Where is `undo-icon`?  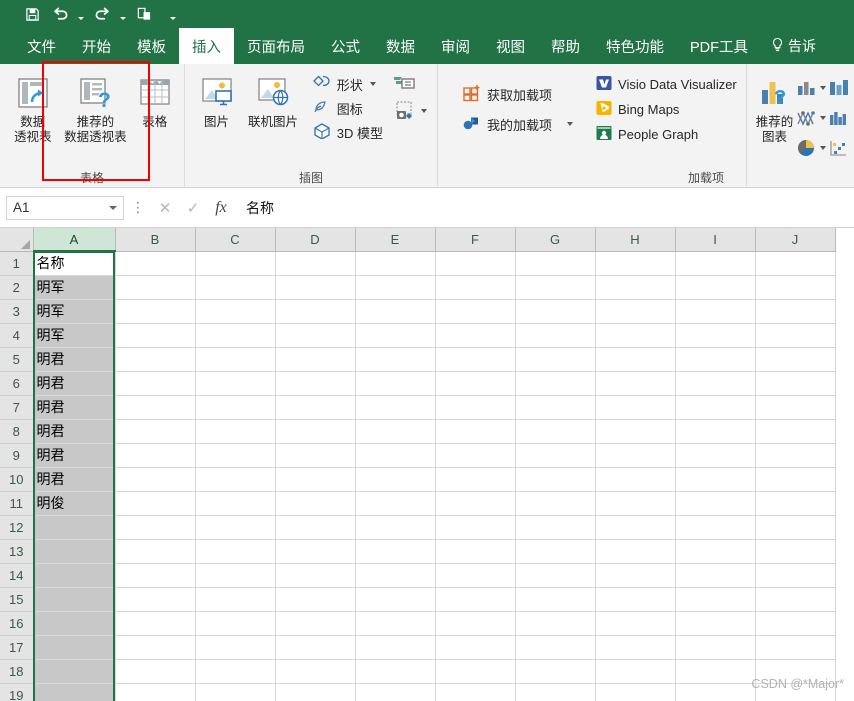 undo-icon is located at coordinates (60, 14).